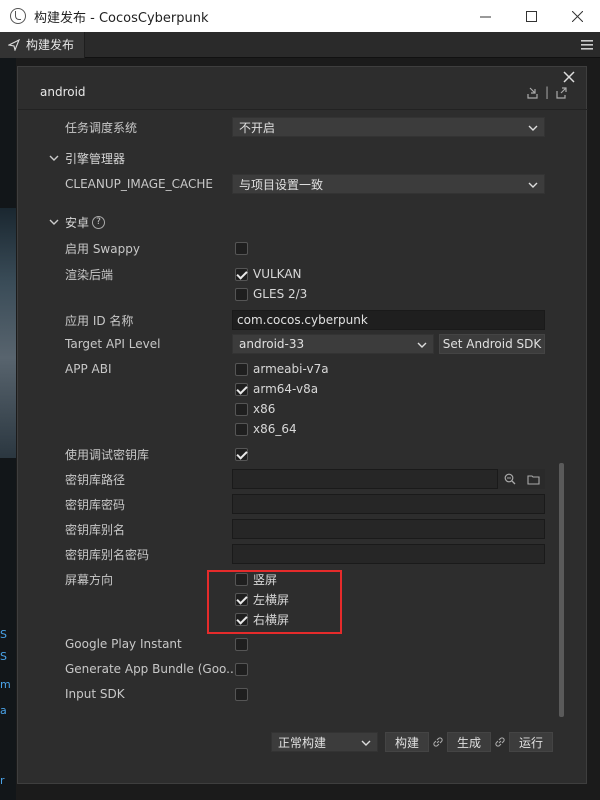 This screenshot has height=800, width=600. I want to click on debug-keystore-label: 使用调试密钥库, so click(107, 454).